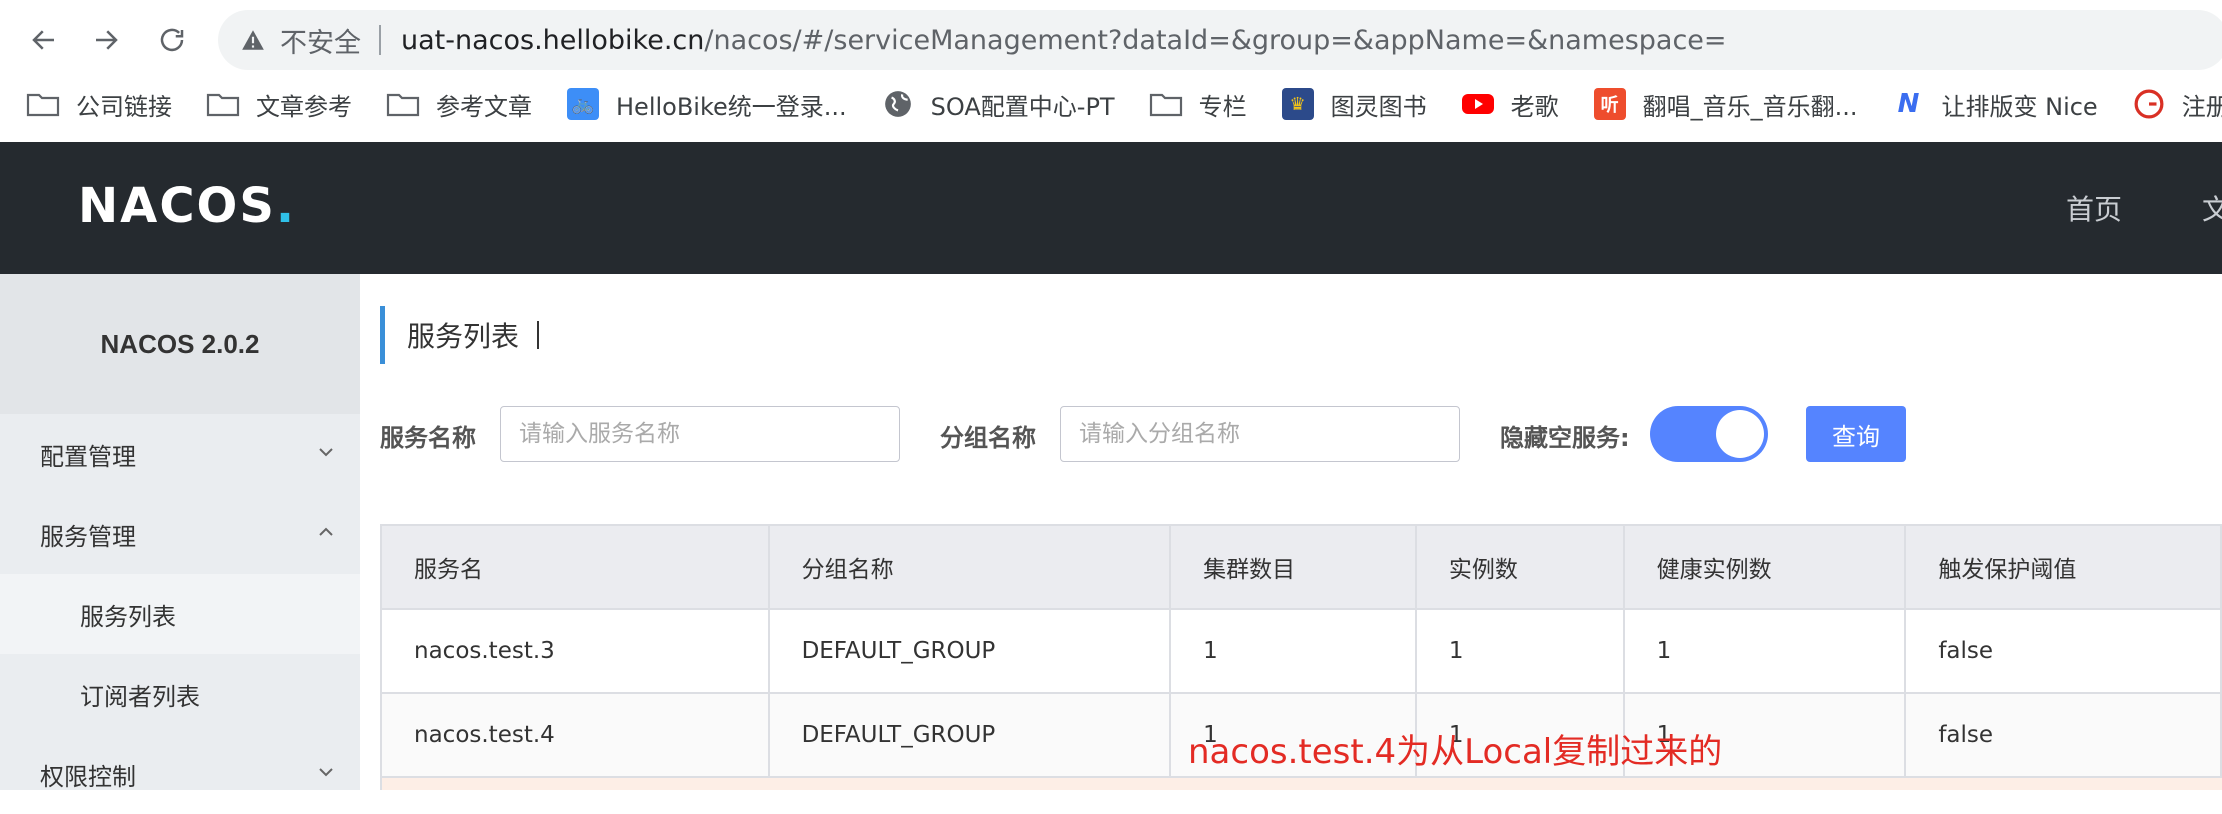  Describe the element at coordinates (1740, 434) in the screenshot. I see `toggle-knob` at that location.